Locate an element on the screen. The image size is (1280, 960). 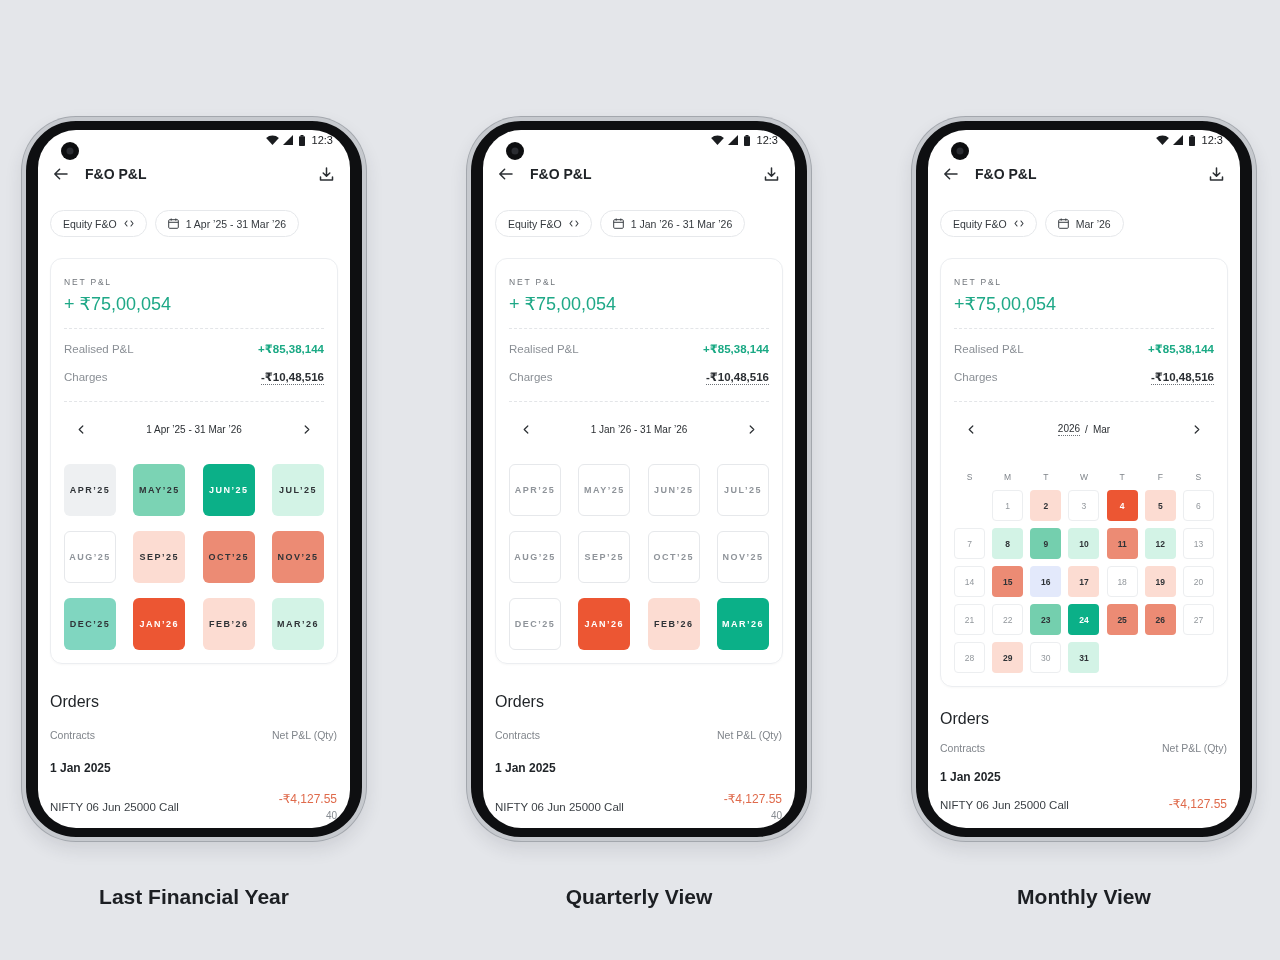
date-range-chip: 1 Apr ’25 - 31 Mar ’26 is located at coordinates (227, 223).